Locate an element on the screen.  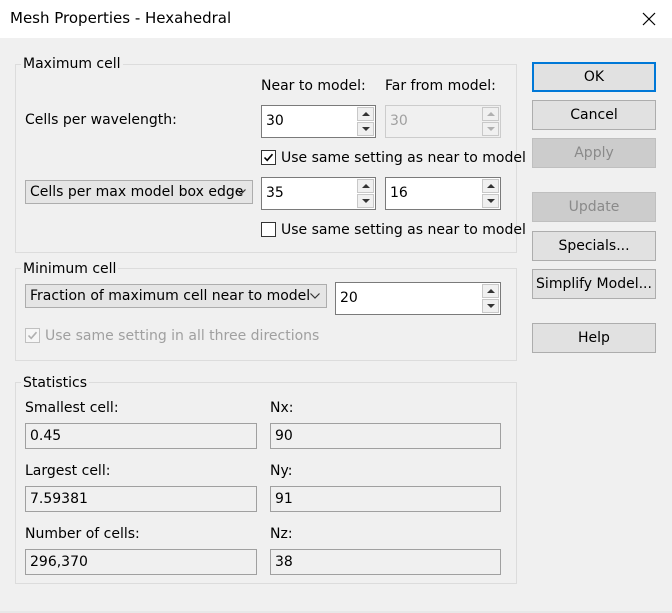
smallest-cell-field: 0.45 is located at coordinates (141, 436).